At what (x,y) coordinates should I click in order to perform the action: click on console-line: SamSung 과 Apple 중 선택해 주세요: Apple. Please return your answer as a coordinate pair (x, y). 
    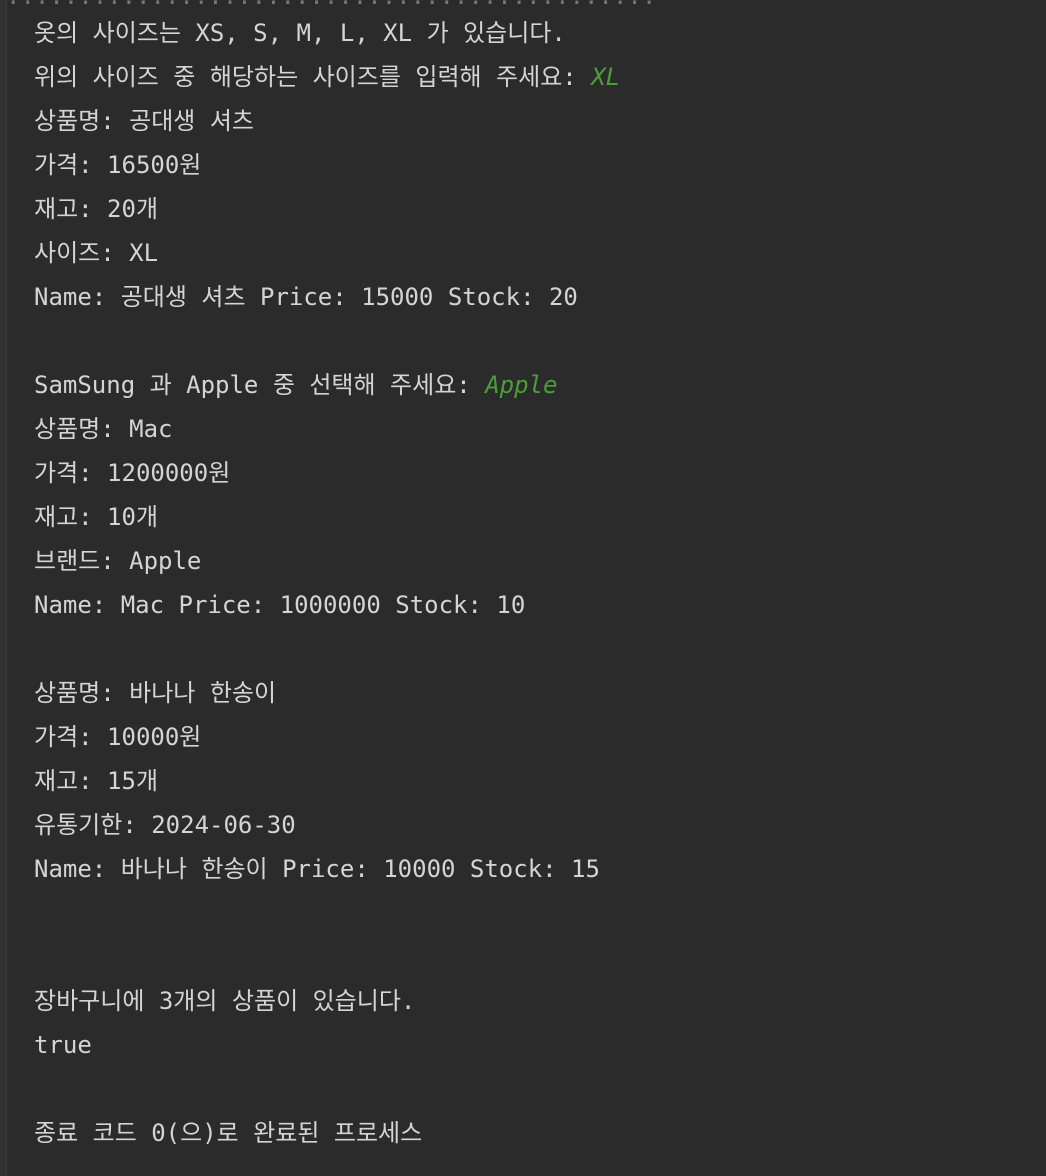
    Looking at the image, I should click on (327, 385).